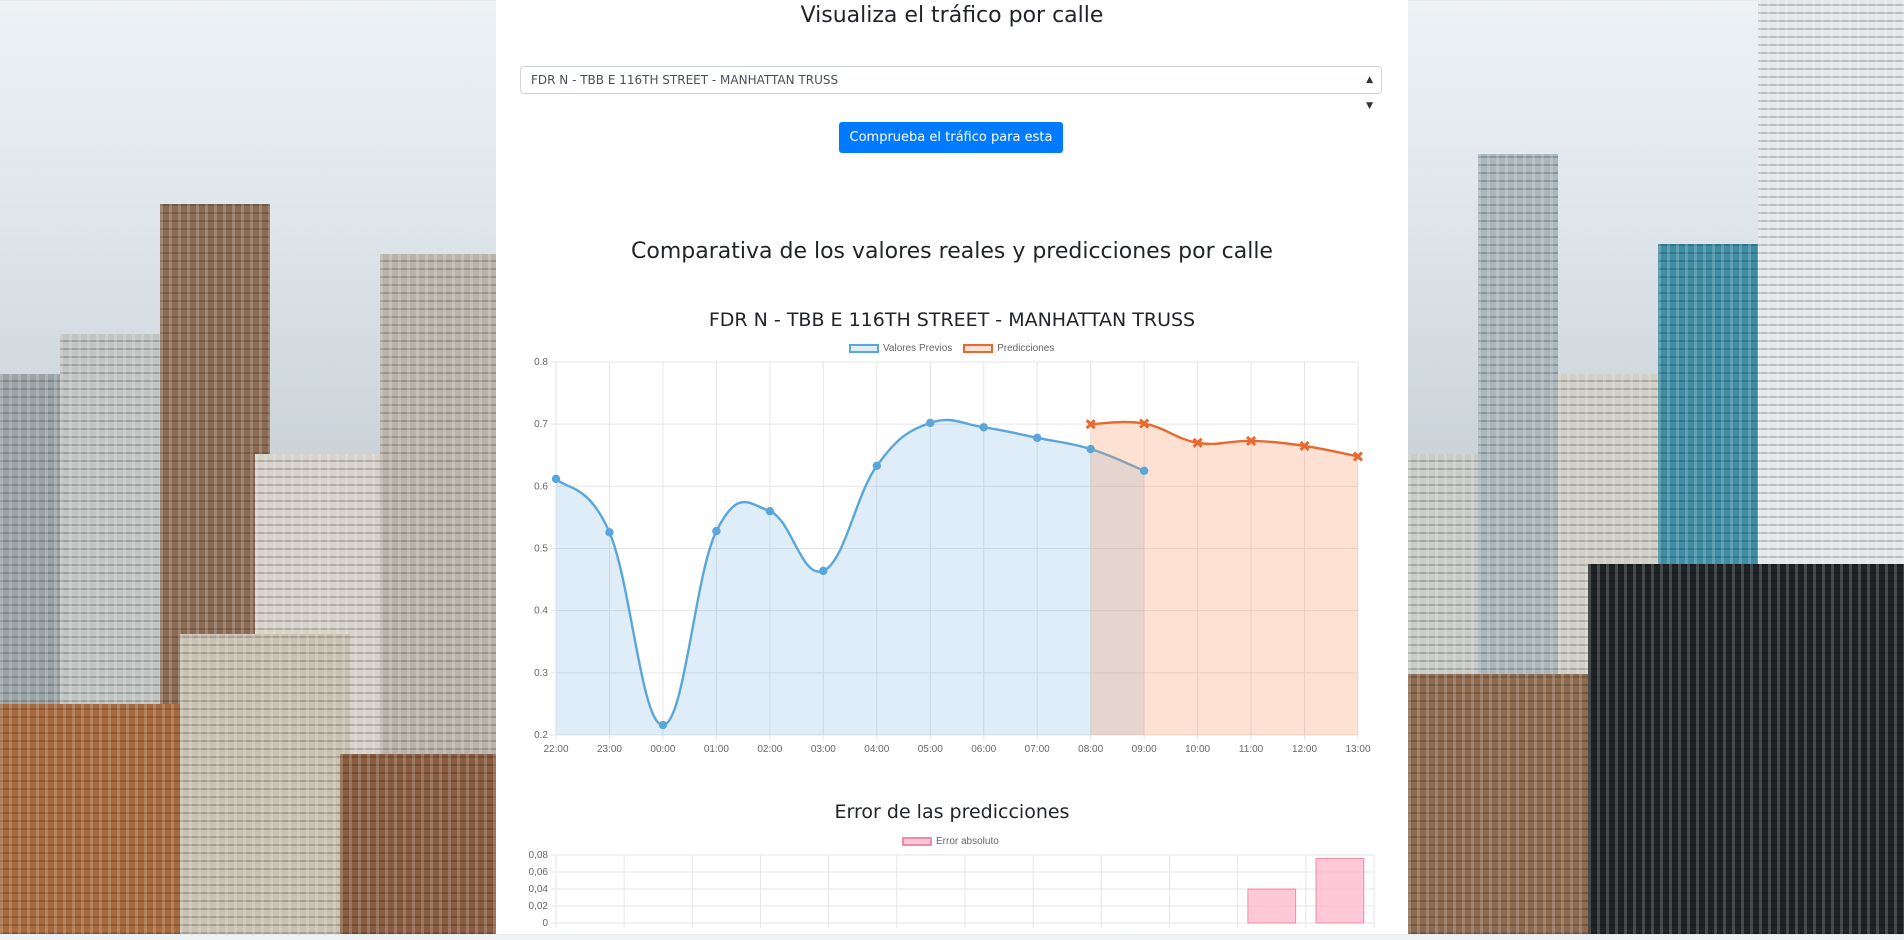 This screenshot has height=940, width=1904. What do you see at coordinates (876, 749) in the screenshot?
I see `x-tick-label: 04:00` at bounding box center [876, 749].